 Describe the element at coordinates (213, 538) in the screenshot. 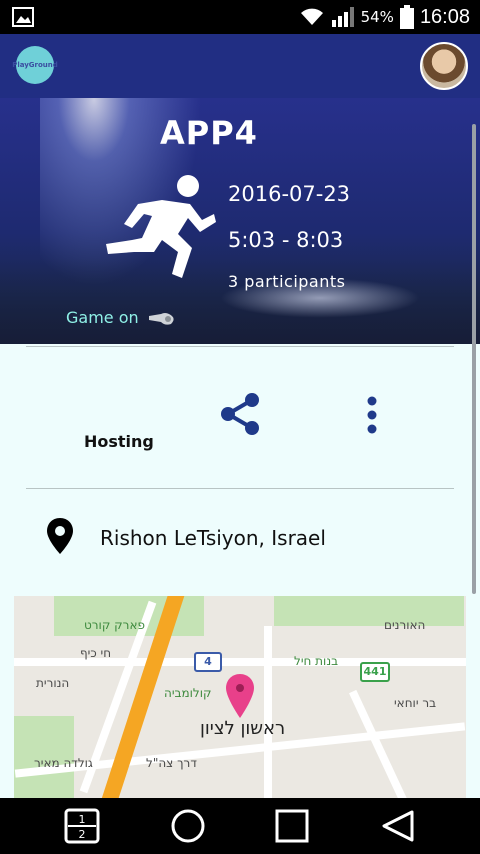

I see `location-name: Rishon LeTsiyon, Israel` at that location.